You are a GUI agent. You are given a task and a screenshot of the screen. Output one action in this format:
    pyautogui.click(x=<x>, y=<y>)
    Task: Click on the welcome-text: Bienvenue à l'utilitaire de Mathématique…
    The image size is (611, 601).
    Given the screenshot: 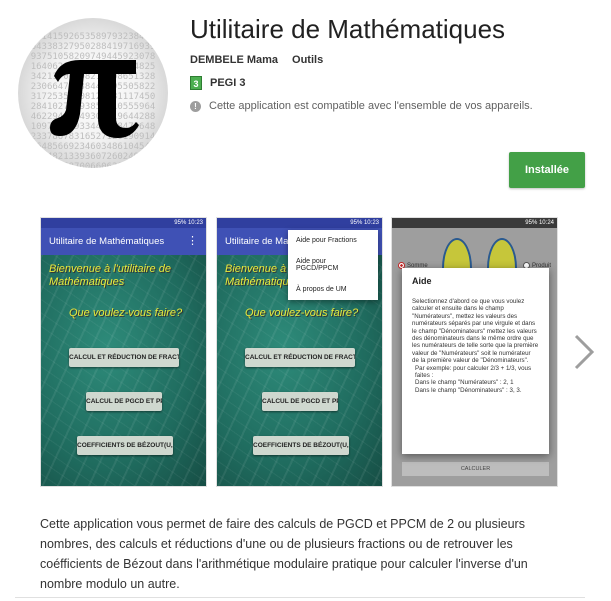 What is the action you would take?
    pyautogui.click(x=110, y=275)
    